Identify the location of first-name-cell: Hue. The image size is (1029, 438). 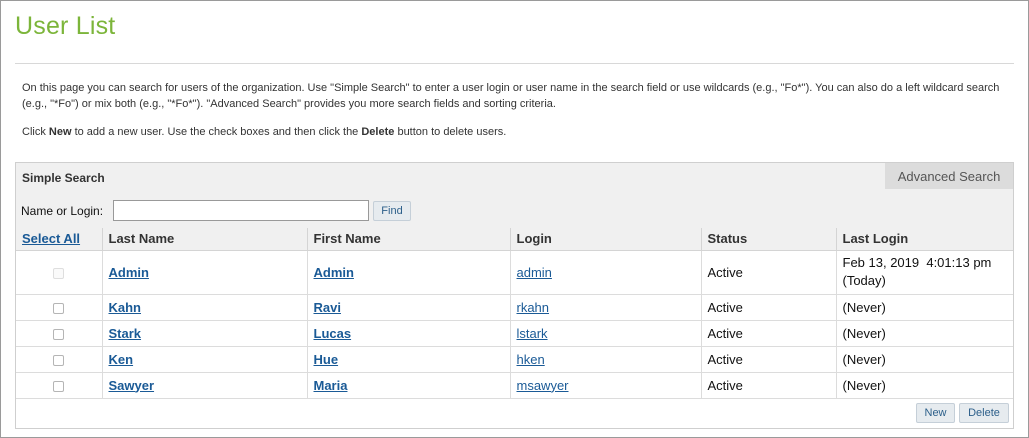
(409, 359).